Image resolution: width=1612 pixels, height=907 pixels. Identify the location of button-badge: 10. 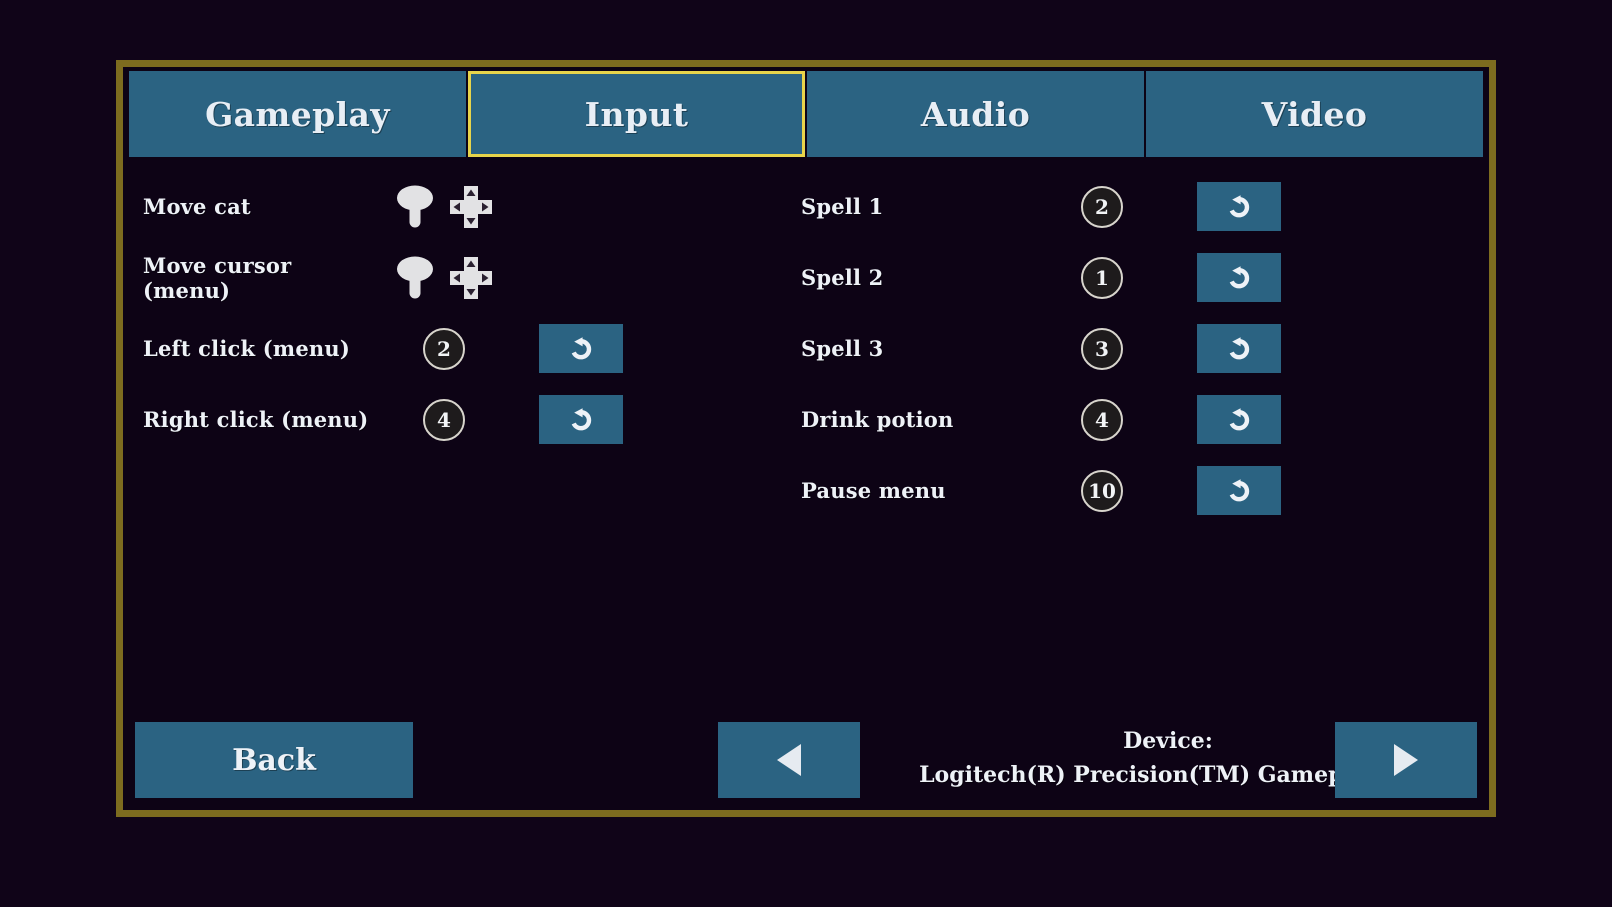
(1102, 490).